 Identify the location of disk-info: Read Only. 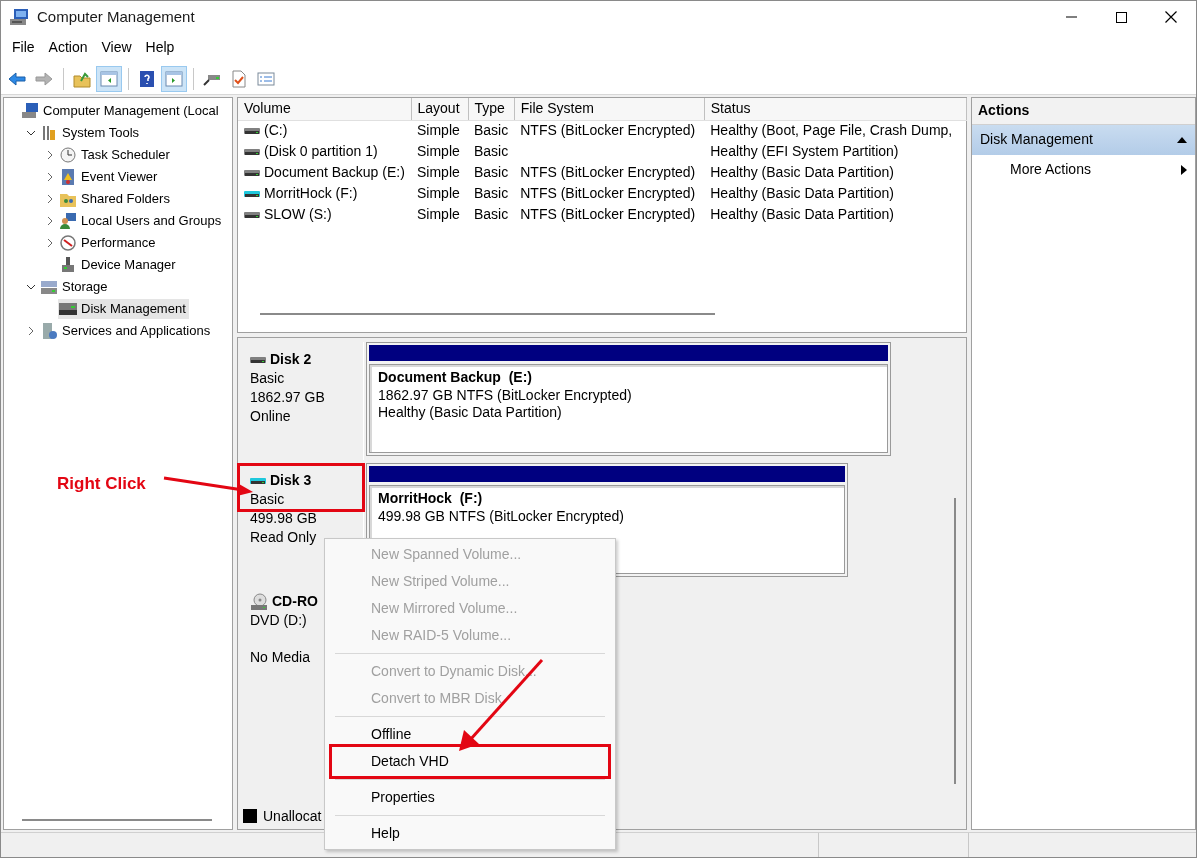
(283, 537).